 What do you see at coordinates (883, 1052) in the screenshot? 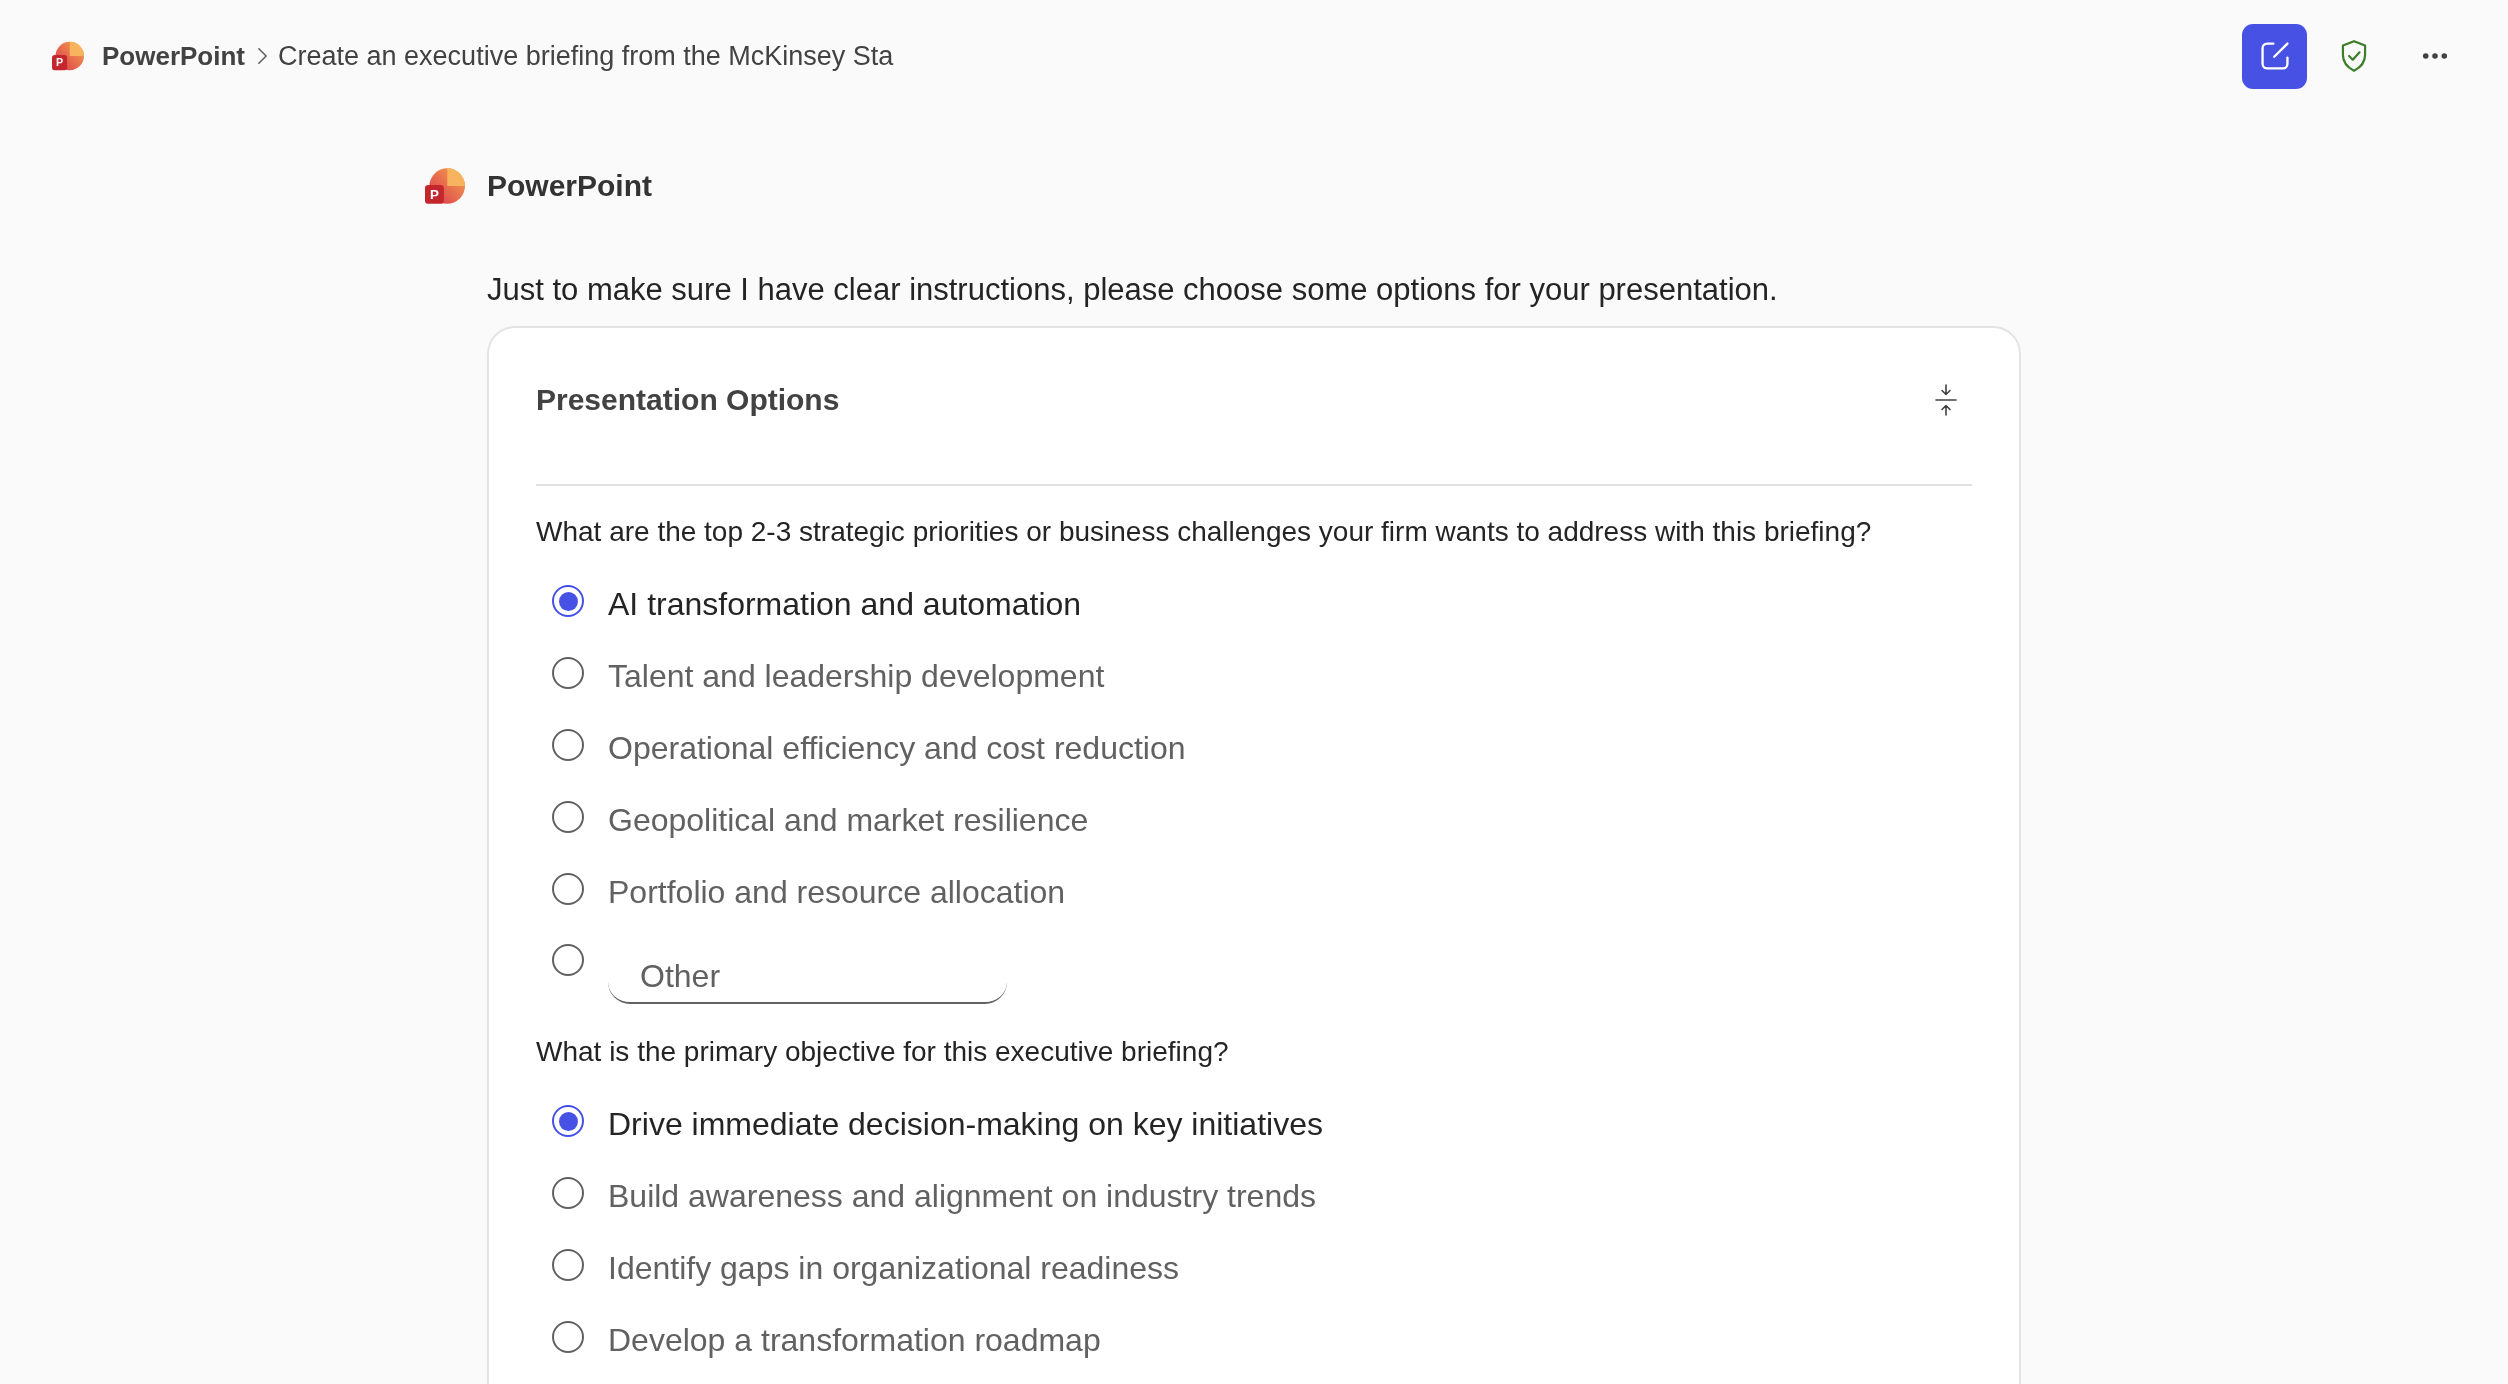
I see `question-text: What is the primary objective for this executive briefing?` at bounding box center [883, 1052].